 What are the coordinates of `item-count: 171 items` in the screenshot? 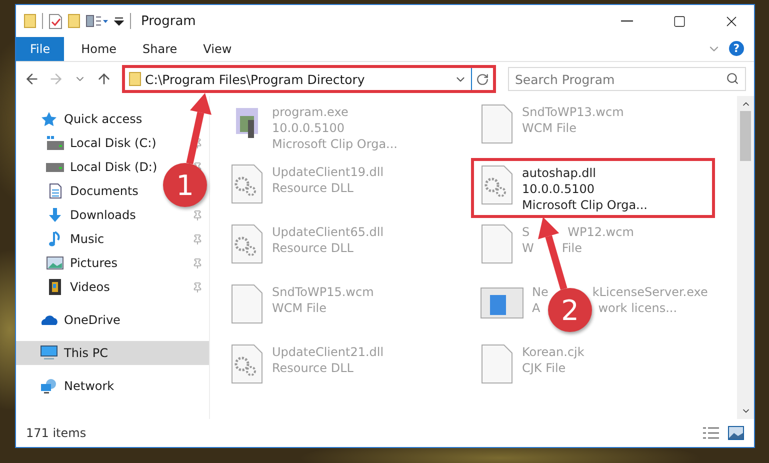 It's located at (57, 433).